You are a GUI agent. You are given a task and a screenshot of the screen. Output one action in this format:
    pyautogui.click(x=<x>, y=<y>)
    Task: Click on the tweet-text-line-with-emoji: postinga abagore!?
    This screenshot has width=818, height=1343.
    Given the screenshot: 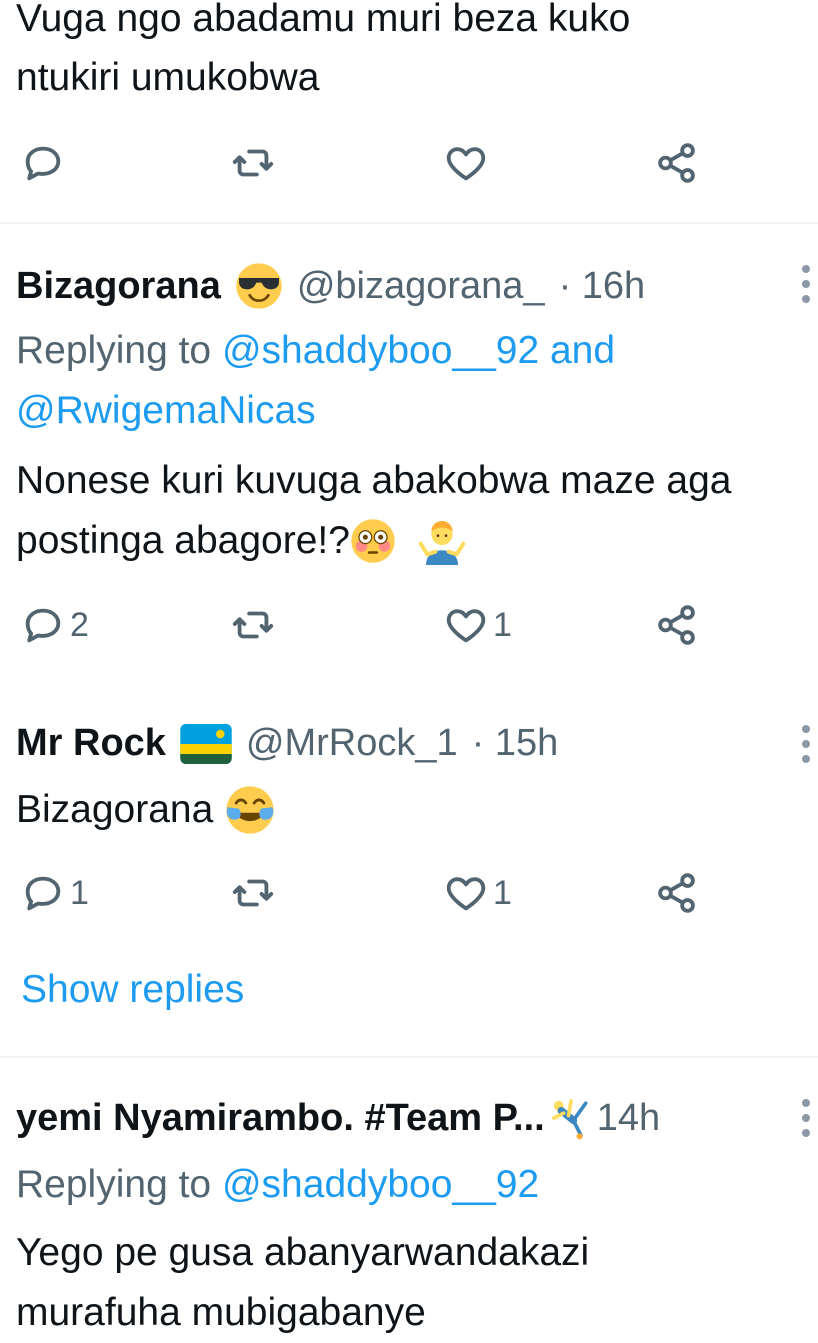 What is the action you would take?
    pyautogui.click(x=241, y=541)
    